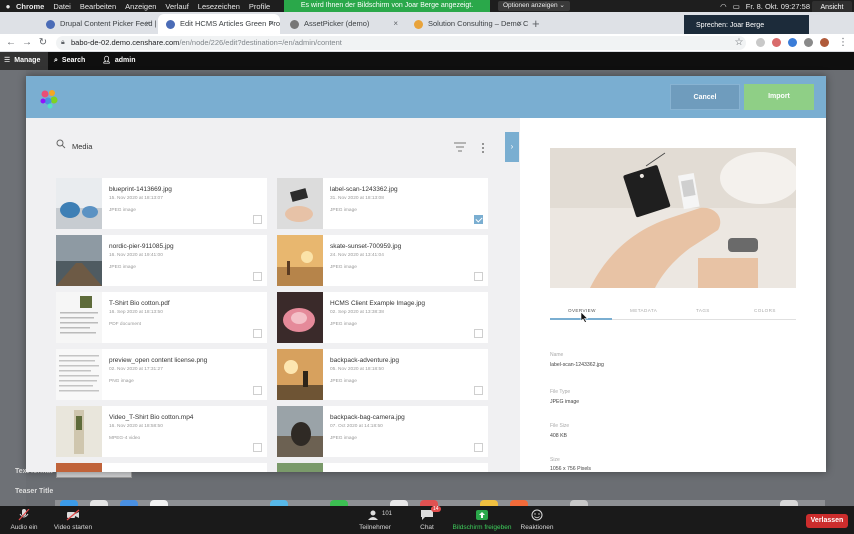  What do you see at coordinates (843, 43) in the screenshot?
I see `chrome-menu-icon: ⋮` at bounding box center [843, 43].